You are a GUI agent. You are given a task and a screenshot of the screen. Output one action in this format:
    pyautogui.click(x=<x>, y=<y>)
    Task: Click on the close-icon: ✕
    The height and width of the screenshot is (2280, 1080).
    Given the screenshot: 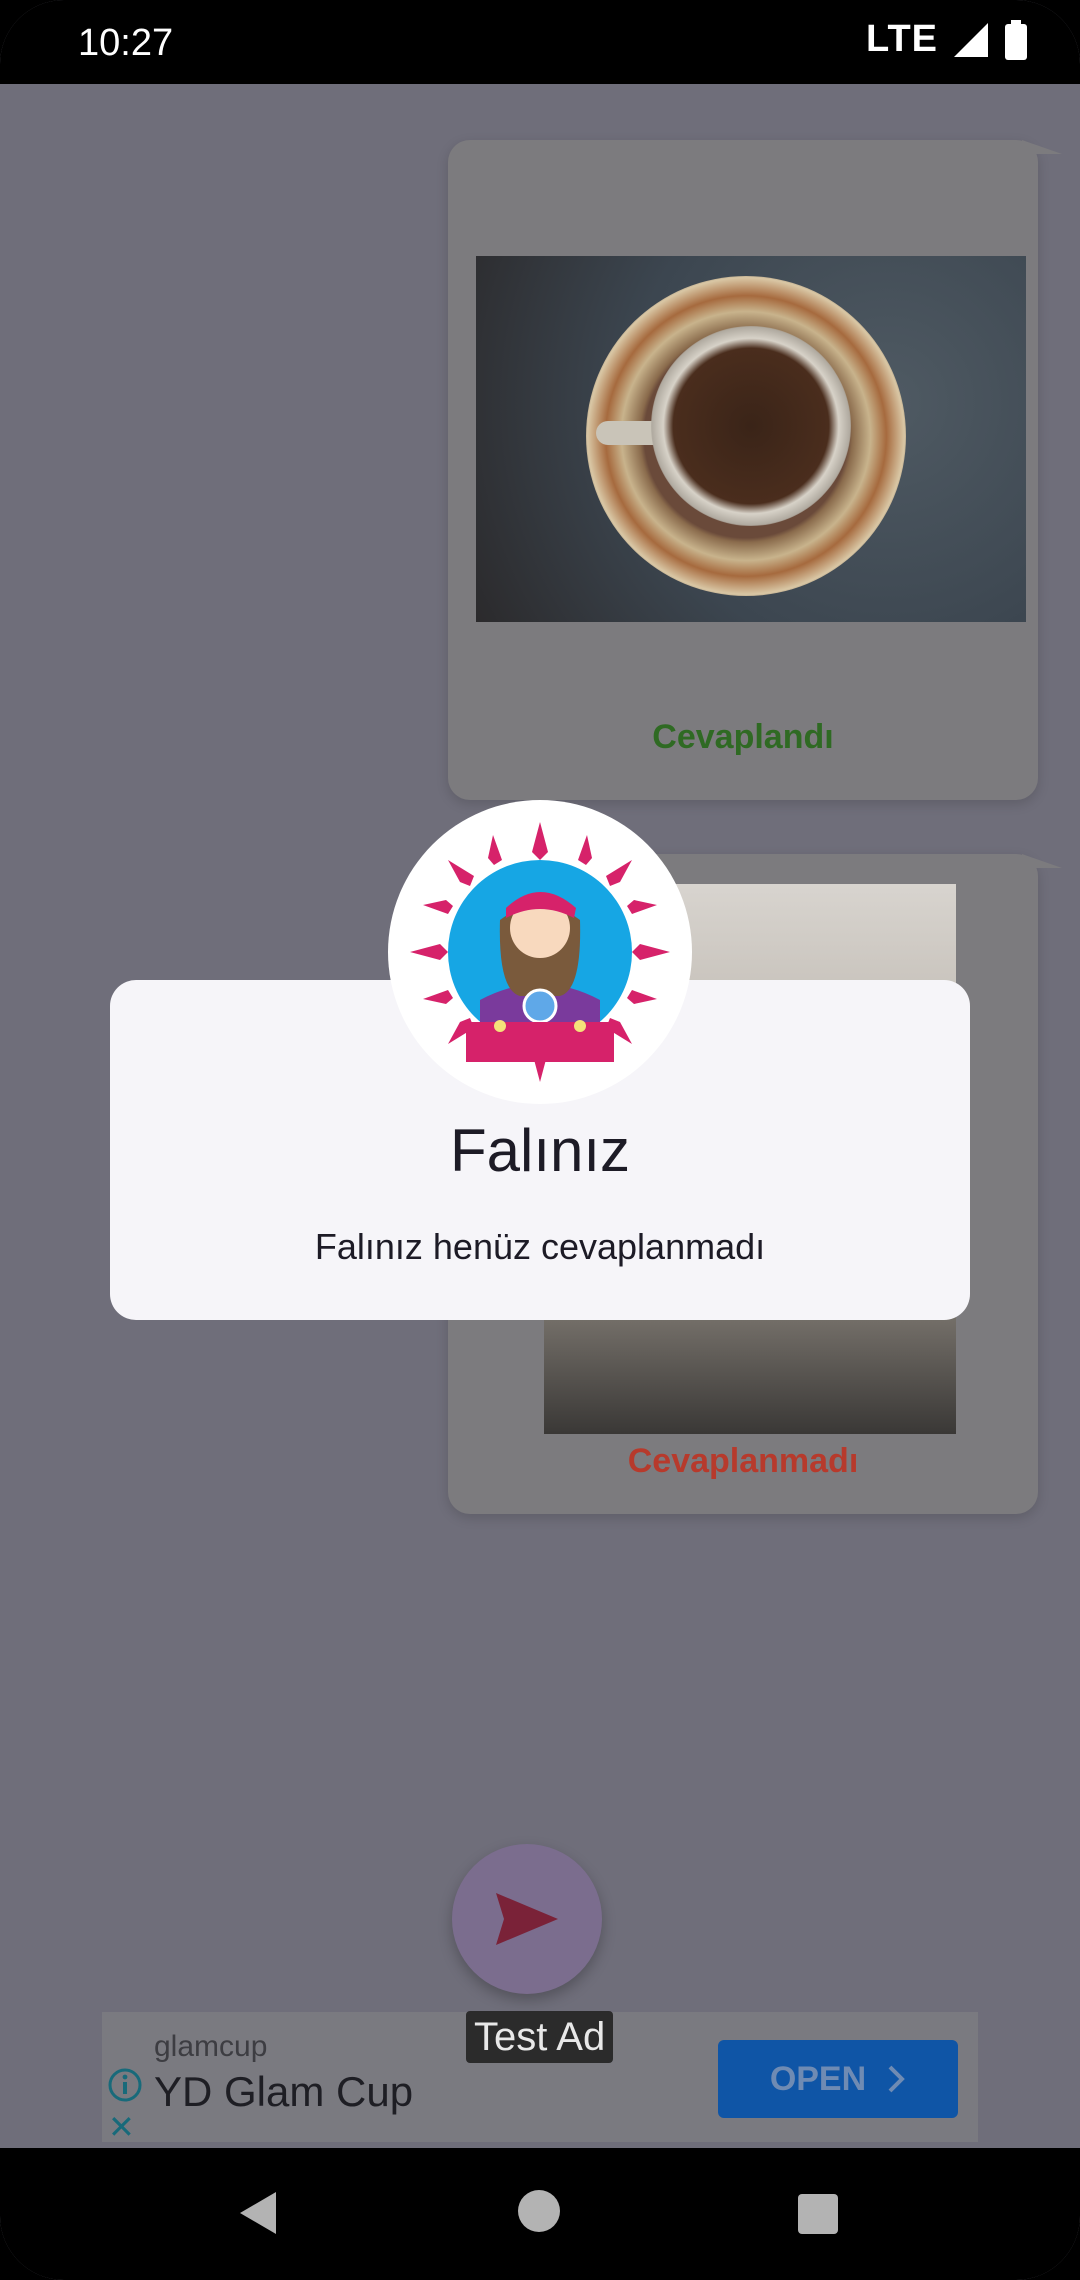 What is the action you would take?
    pyautogui.click(x=121, y=2127)
    